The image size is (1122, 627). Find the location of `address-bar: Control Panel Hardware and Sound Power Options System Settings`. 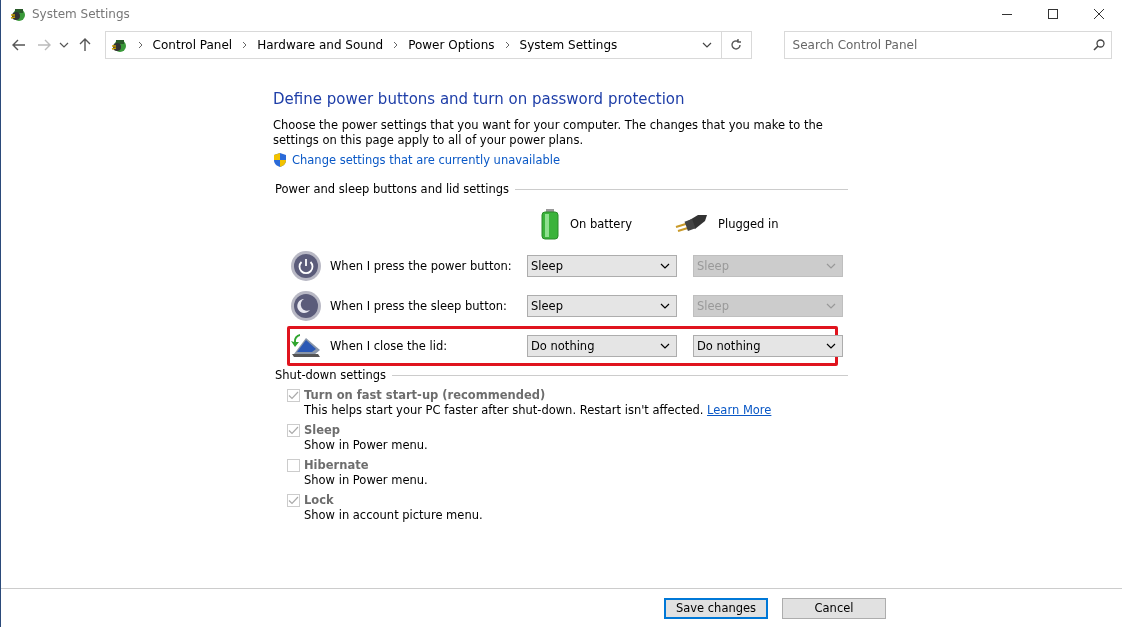

address-bar: Control Panel Hardware and Sound Power Options System Settings is located at coordinates (428, 45).